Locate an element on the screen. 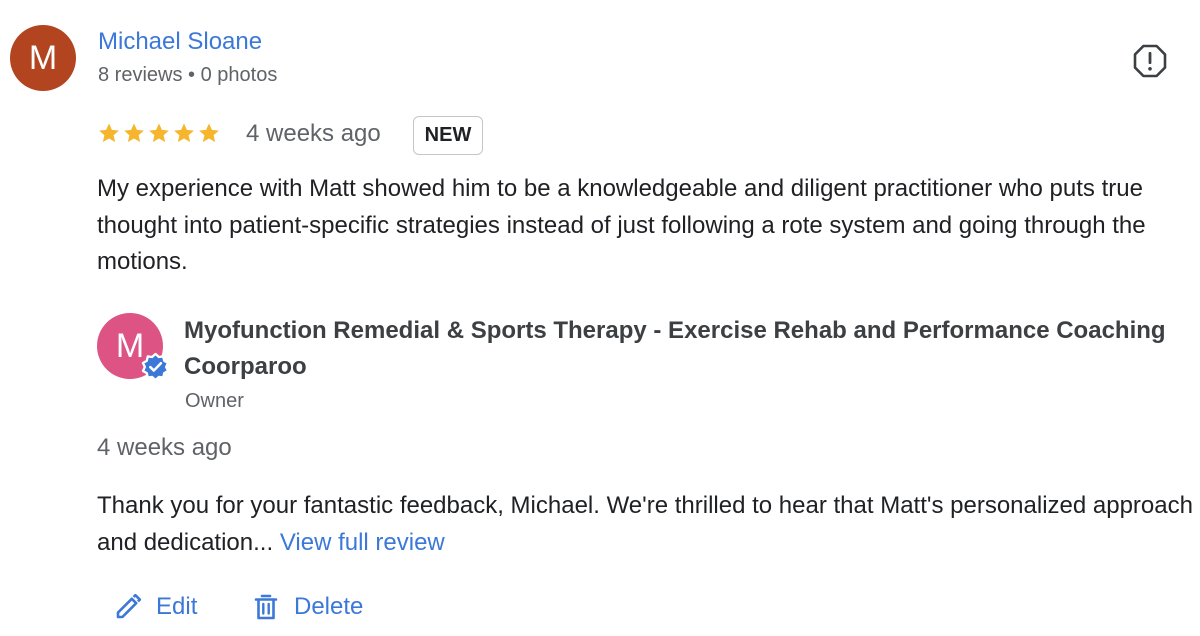 This screenshot has height=636, width=1200. view-full-review-link: View full review is located at coordinates (362, 542).